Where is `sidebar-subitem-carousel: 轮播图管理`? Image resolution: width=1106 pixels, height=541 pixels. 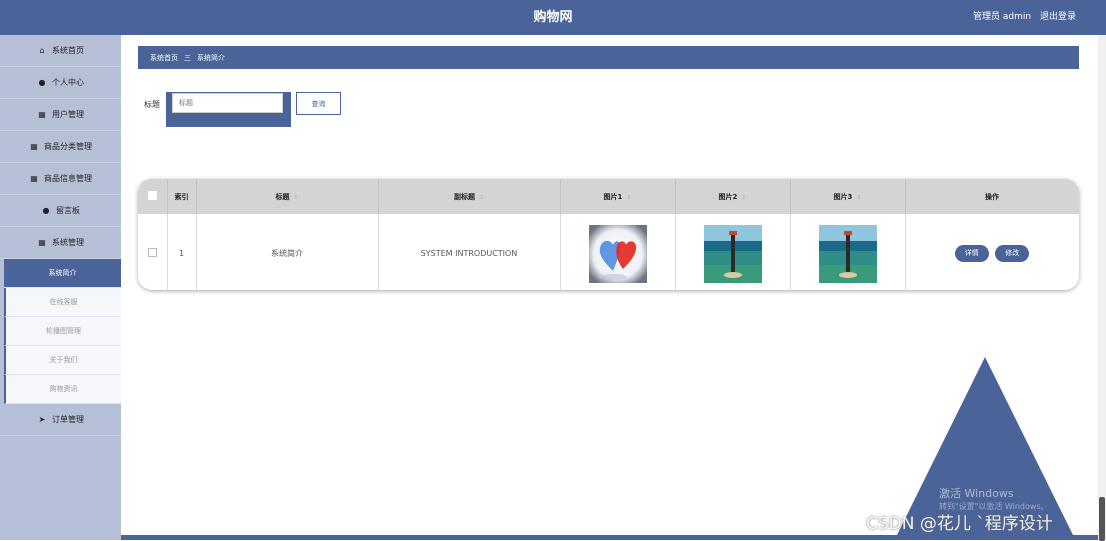 sidebar-subitem-carousel: 轮播图管理 is located at coordinates (62, 331).